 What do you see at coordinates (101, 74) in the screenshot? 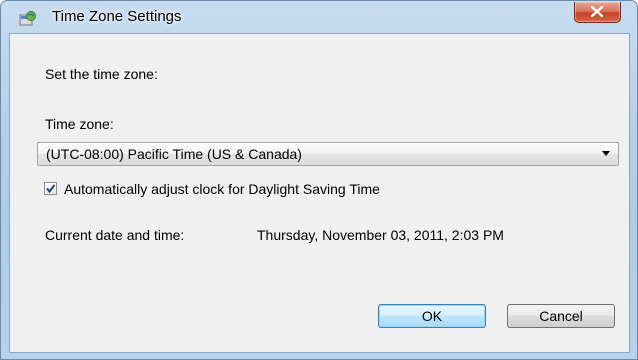
I see `instruction-text: Set the time zone:` at bounding box center [101, 74].